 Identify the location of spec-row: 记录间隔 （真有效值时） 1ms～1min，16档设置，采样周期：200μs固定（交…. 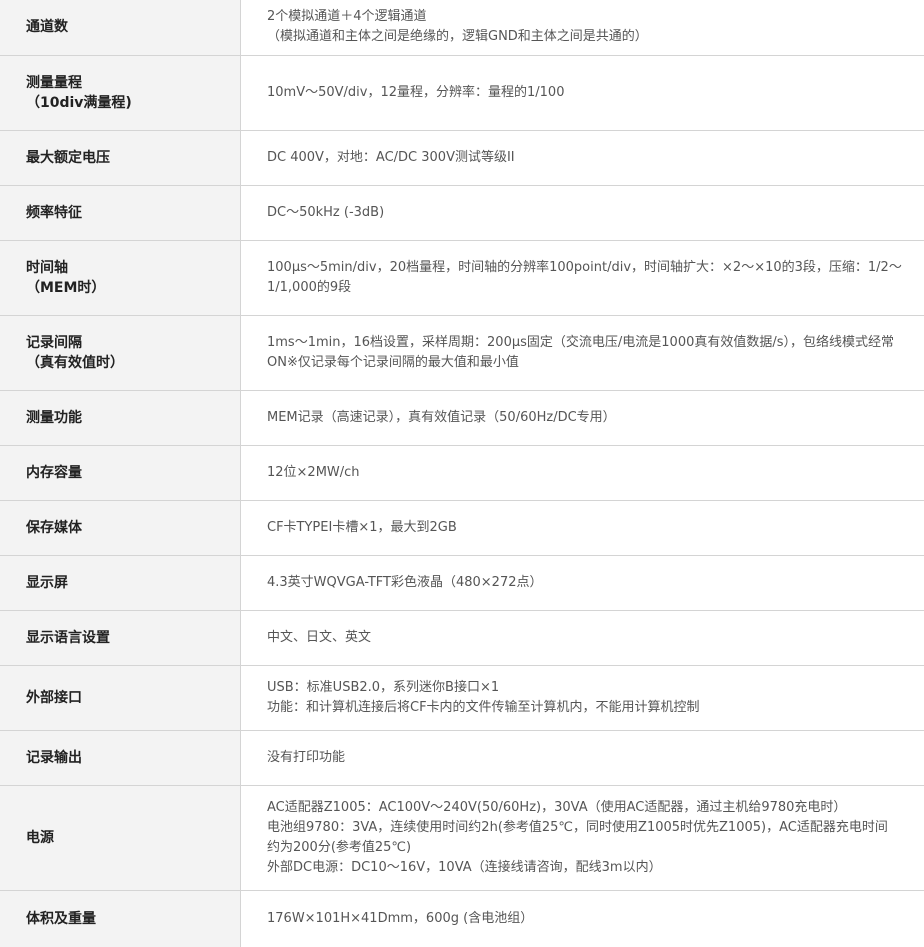
(462, 353).